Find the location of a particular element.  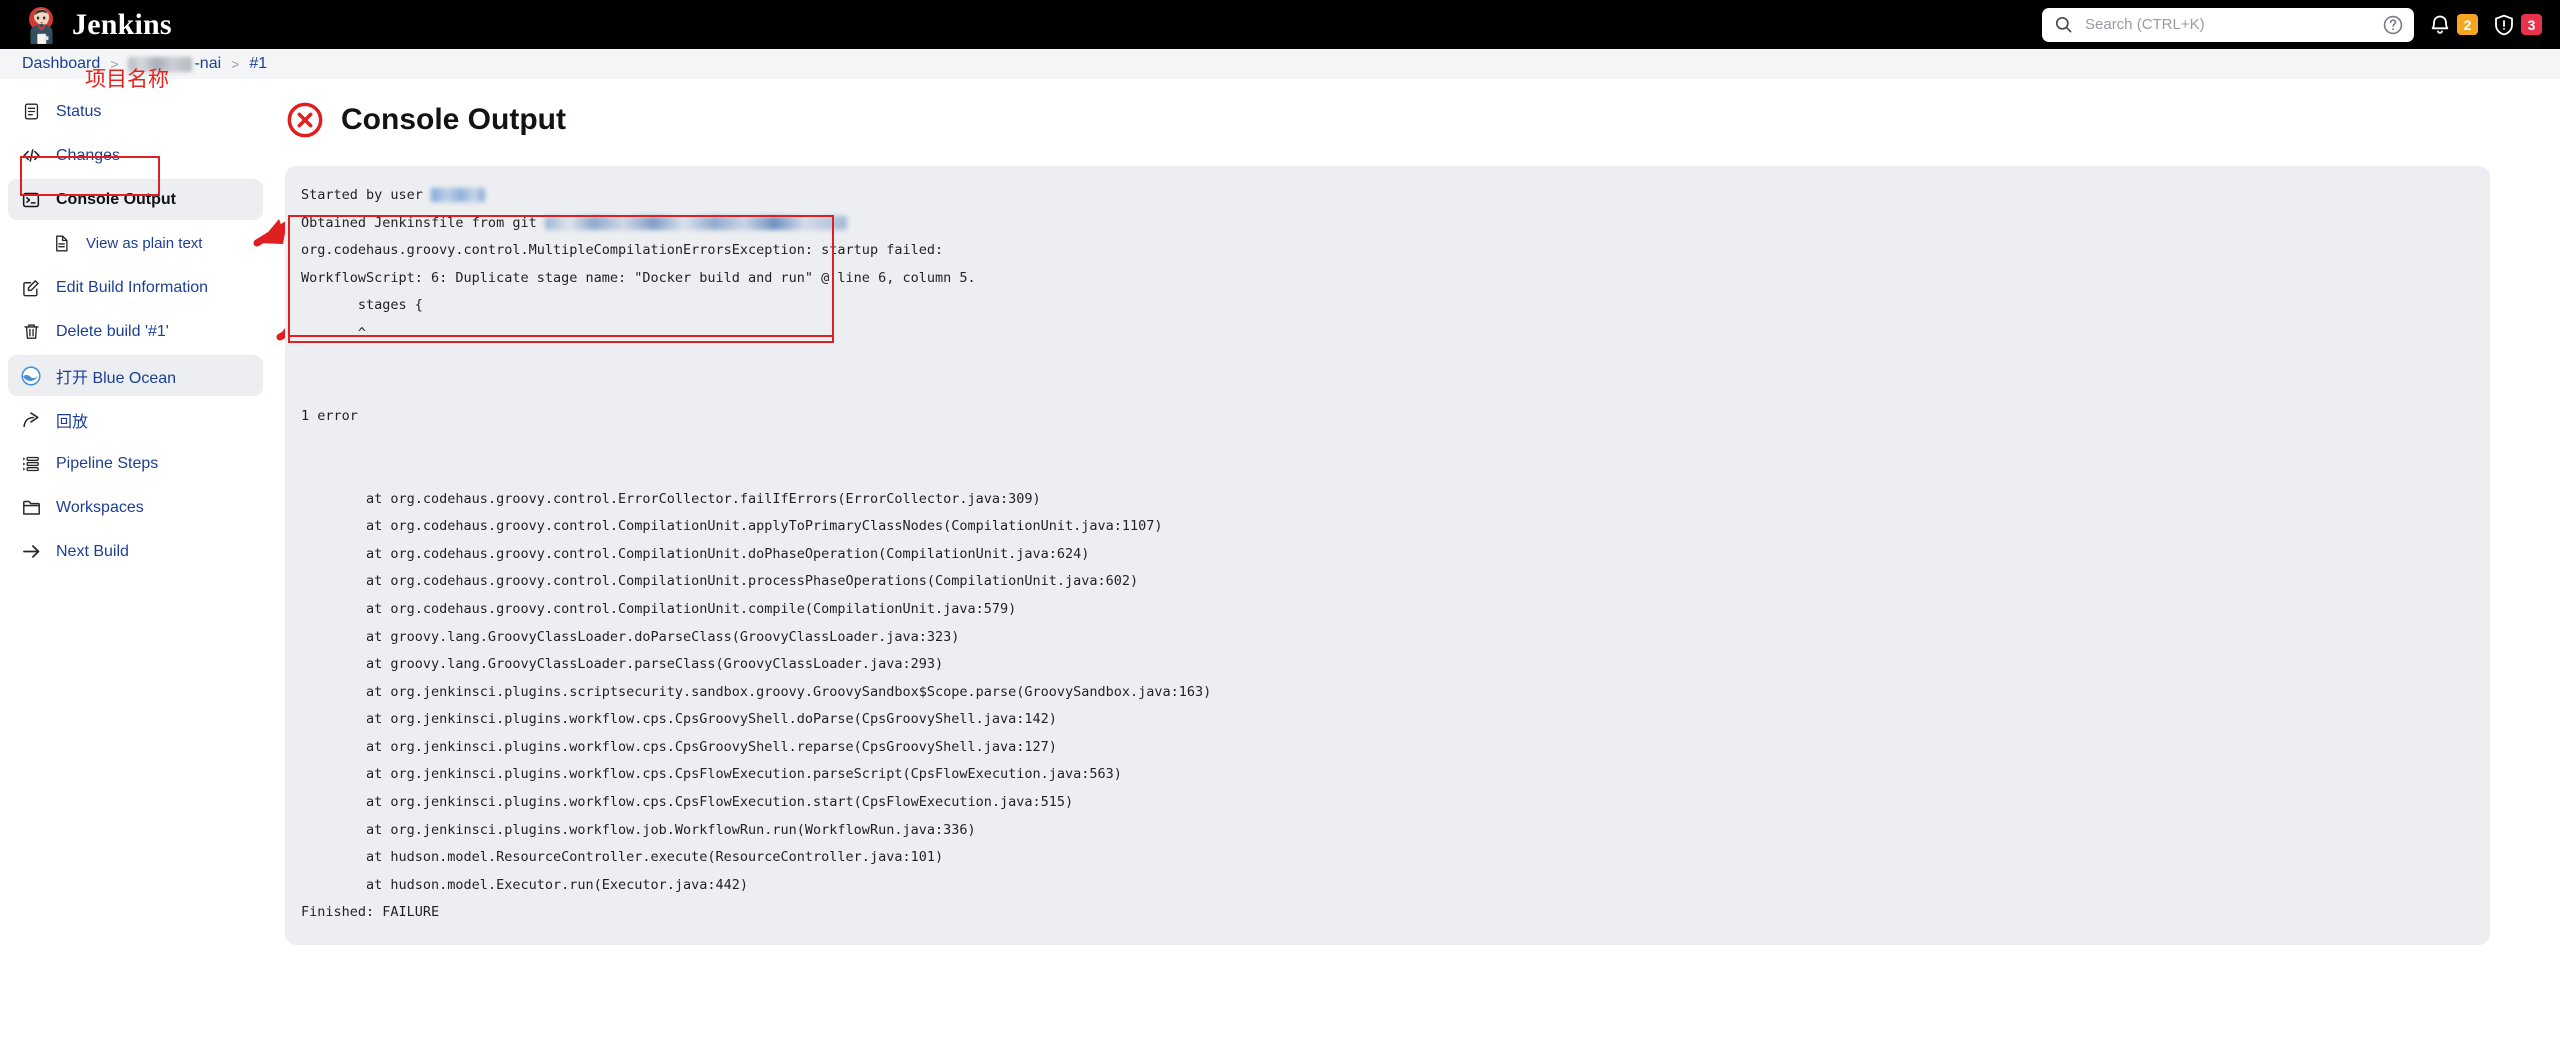

sidebar-item-console-output: Console Output is located at coordinates (135, 199).